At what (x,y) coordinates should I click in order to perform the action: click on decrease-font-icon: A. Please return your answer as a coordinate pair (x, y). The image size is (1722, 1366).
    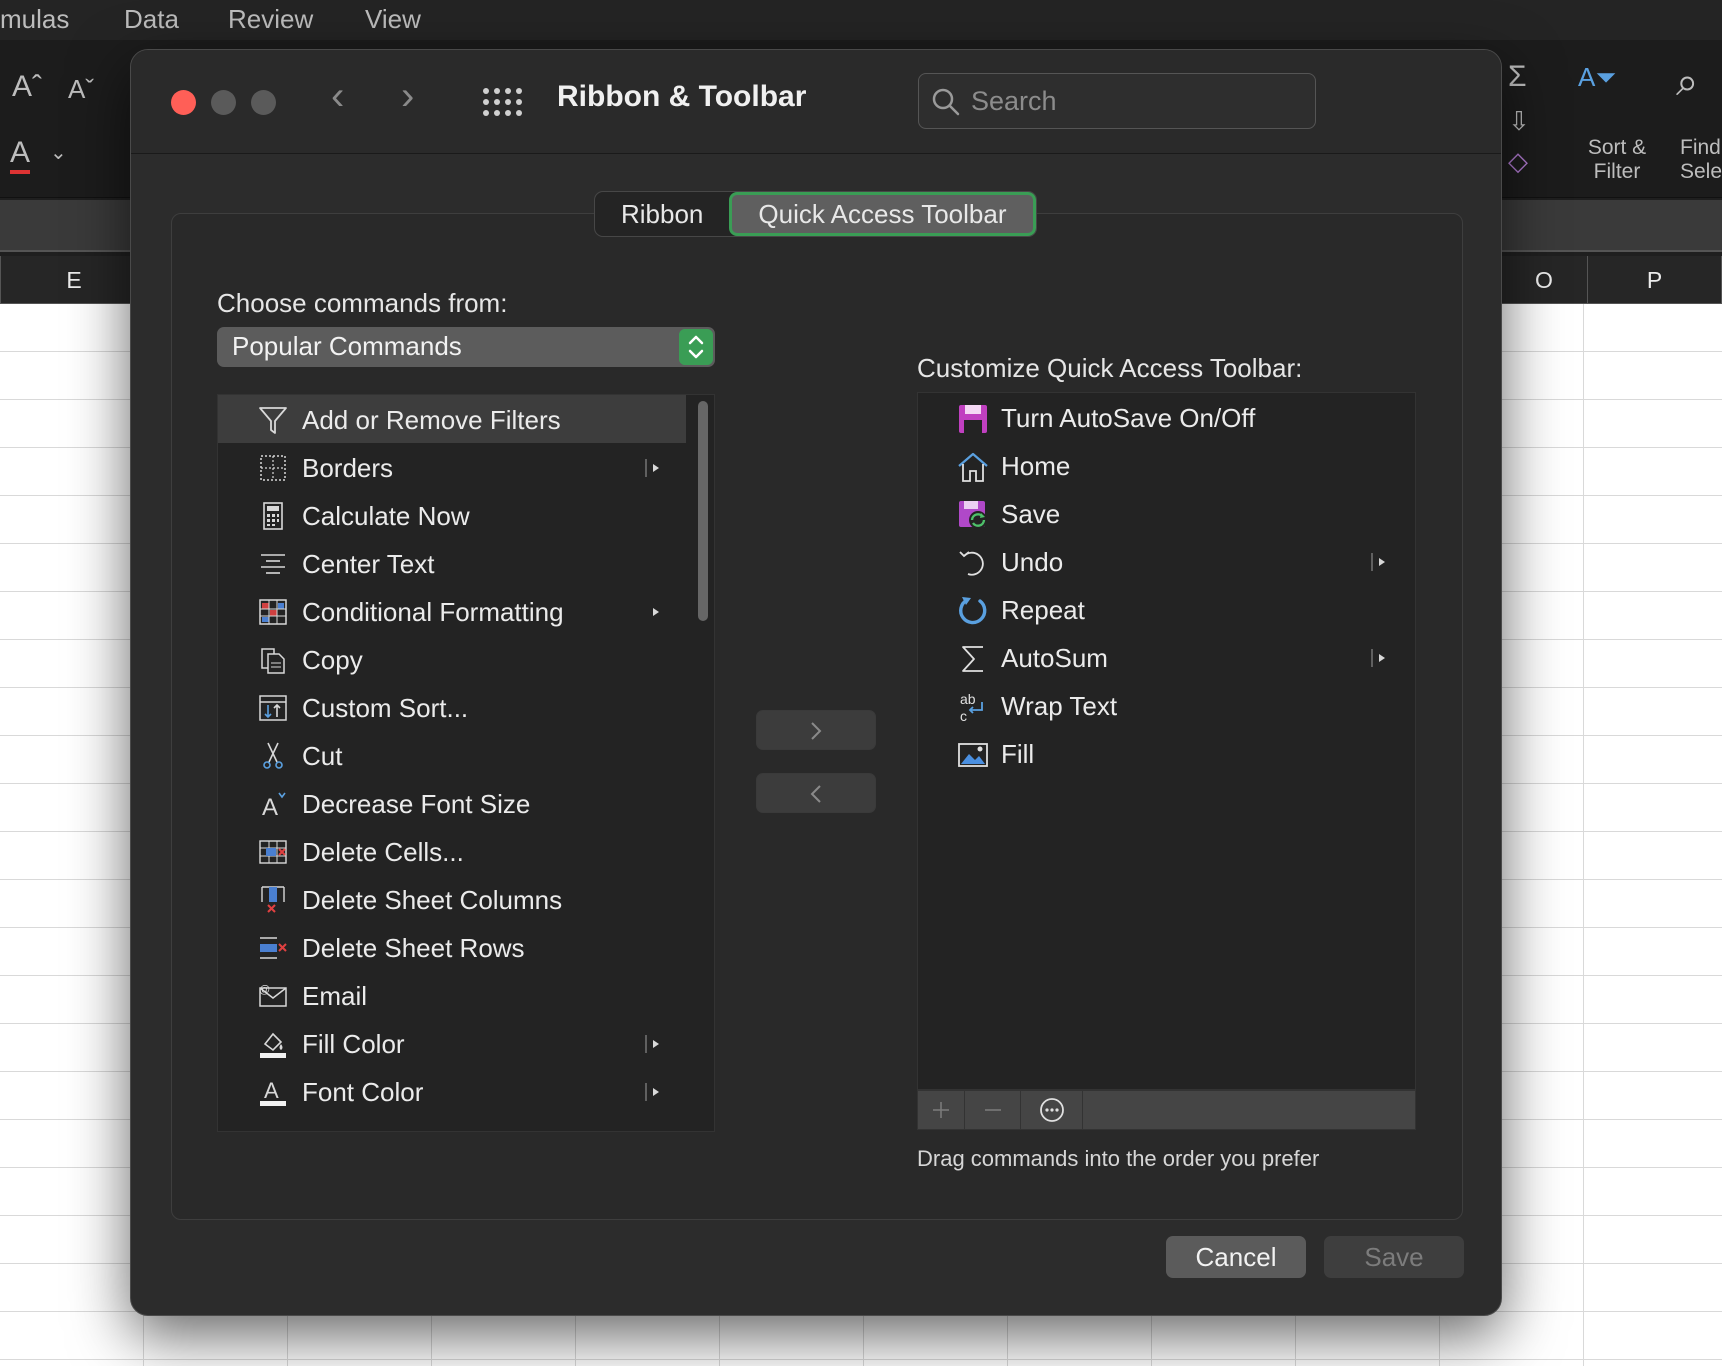
    Looking at the image, I should click on (274, 806).